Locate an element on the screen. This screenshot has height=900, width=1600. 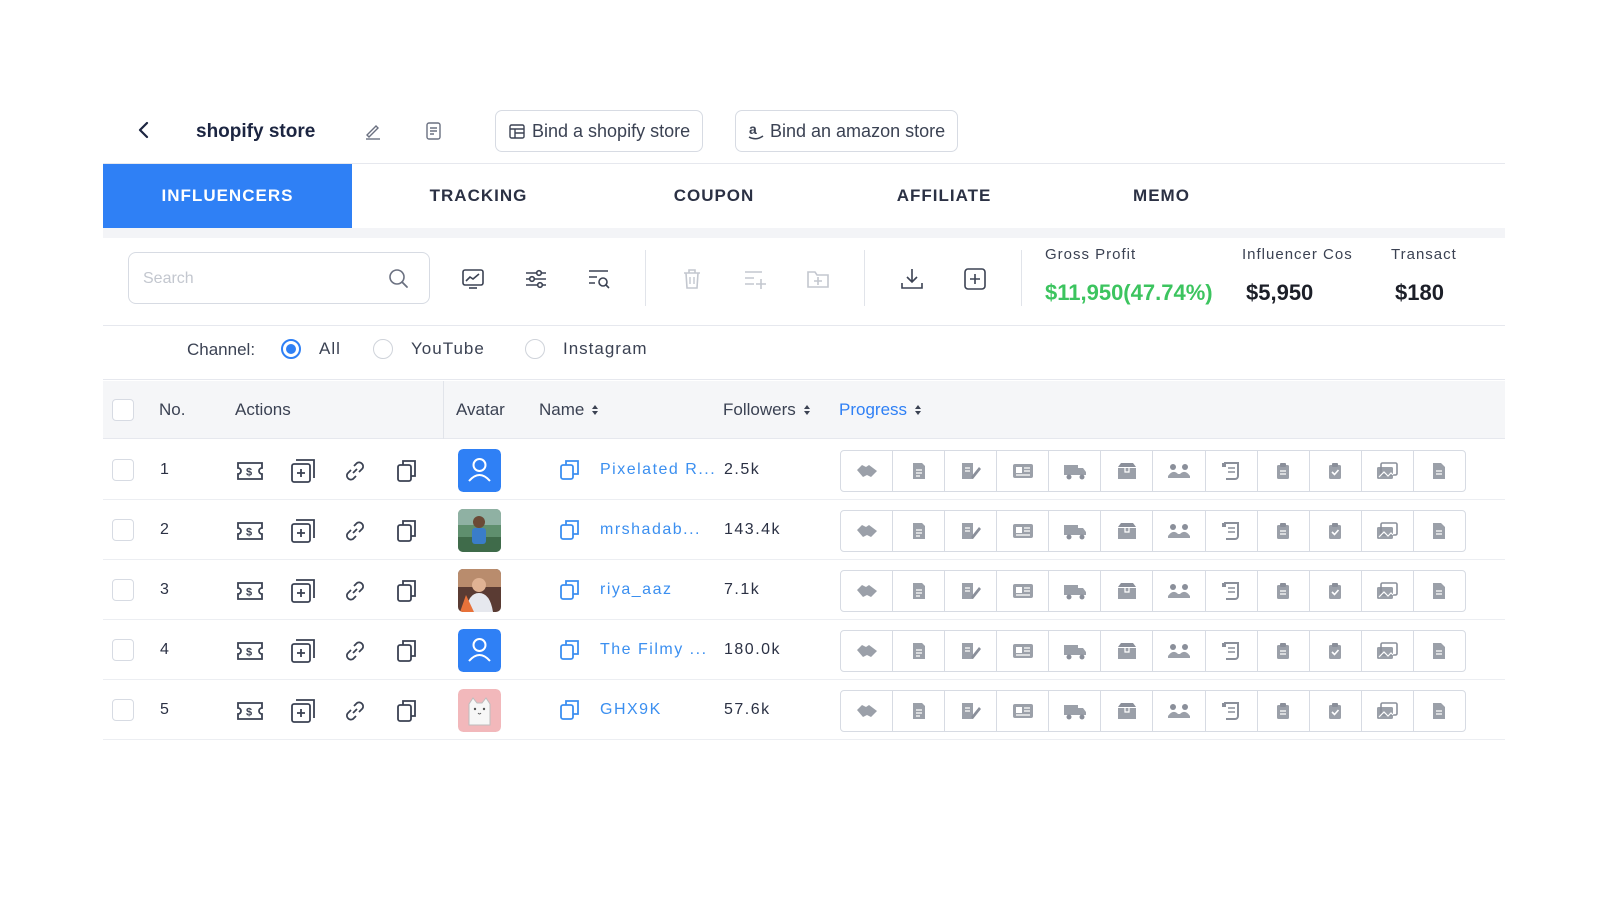
search-input is located at coordinates (258, 279).